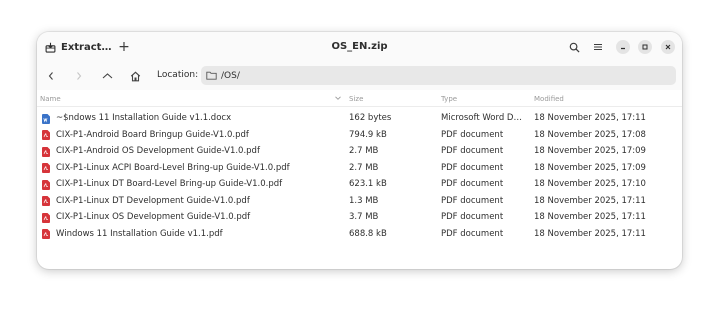  I want to click on location-path: /OS/, so click(230, 75).